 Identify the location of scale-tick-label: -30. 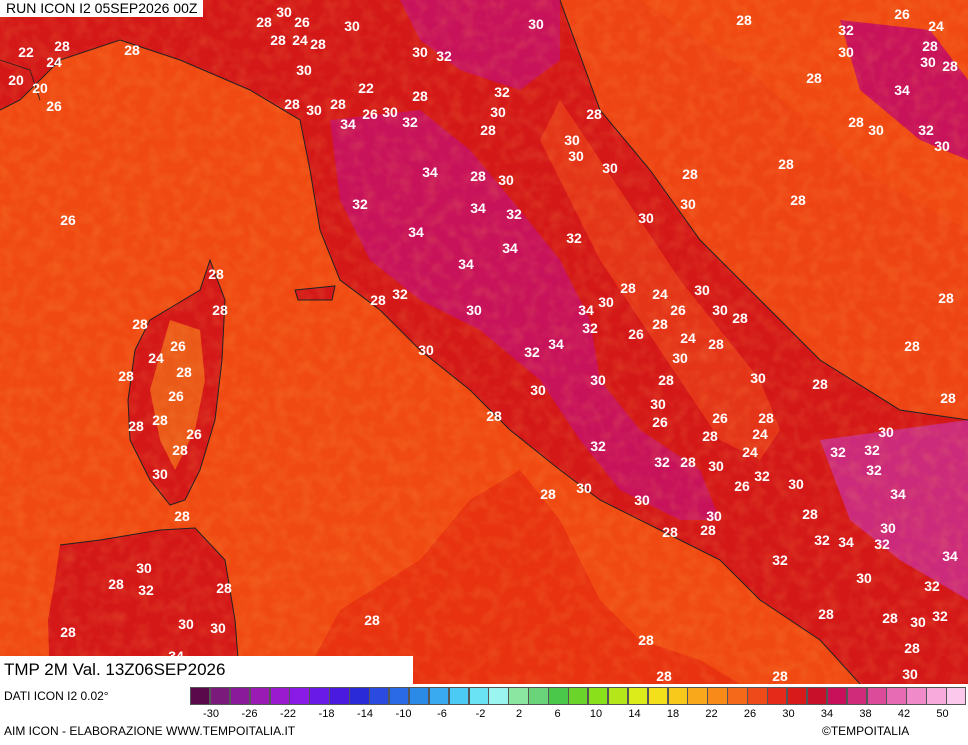
(211, 714).